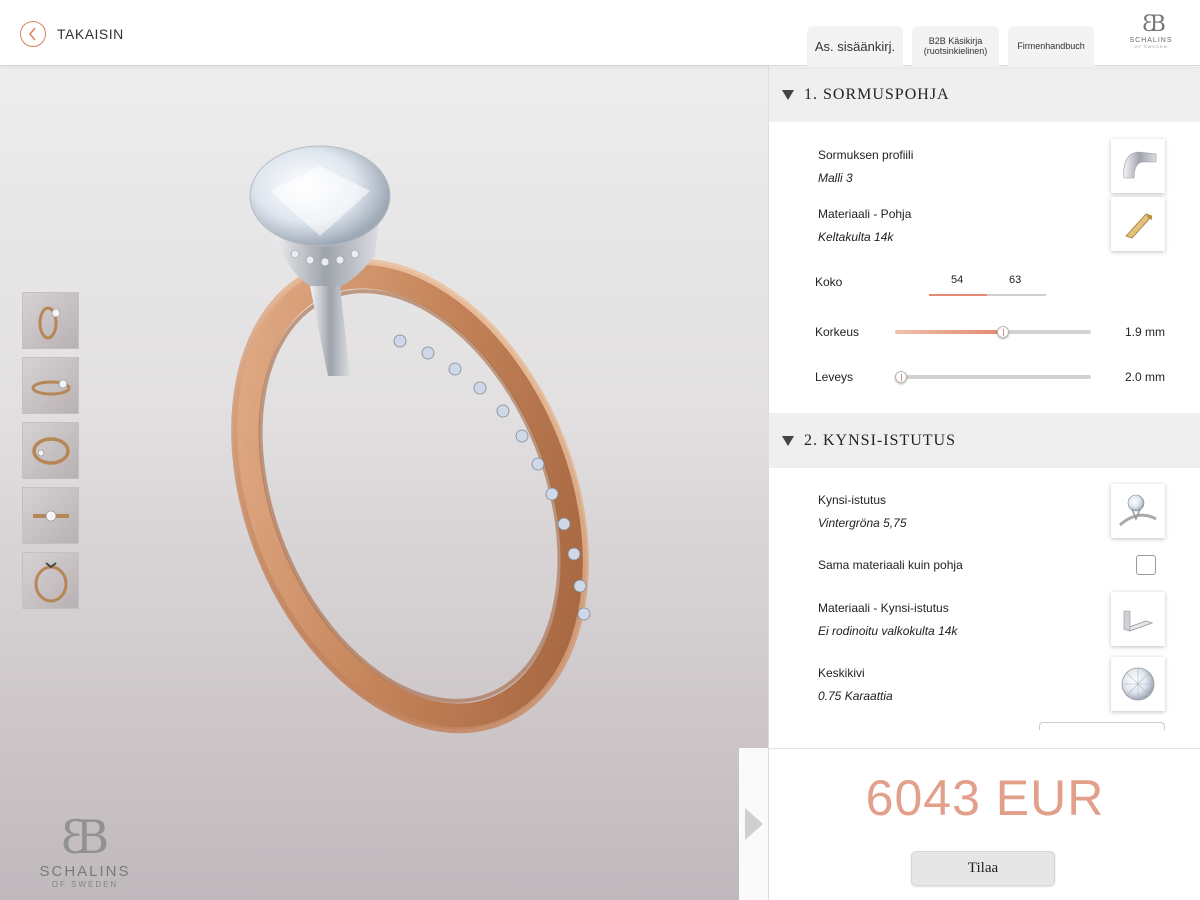  I want to click on size-active-indicator, so click(958, 295).